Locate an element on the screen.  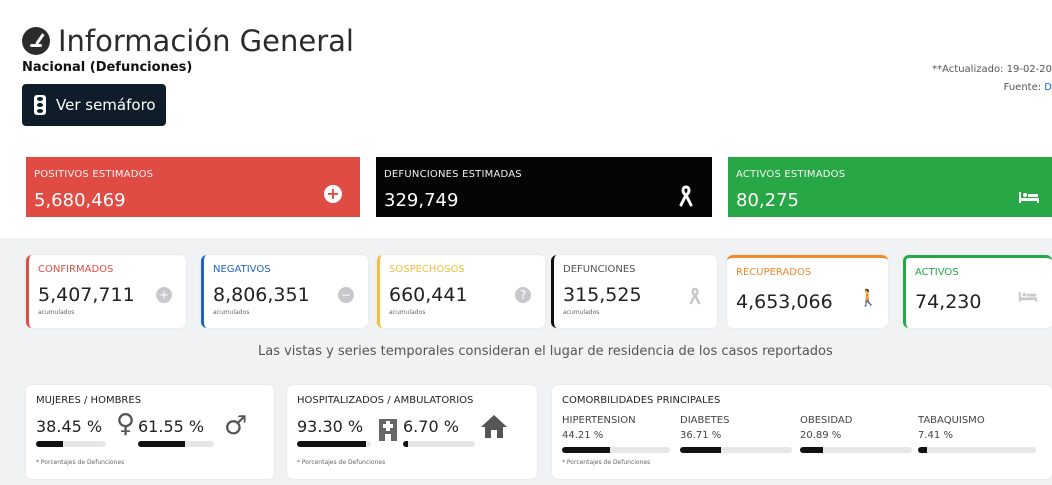
home-icon is located at coordinates (494, 428).